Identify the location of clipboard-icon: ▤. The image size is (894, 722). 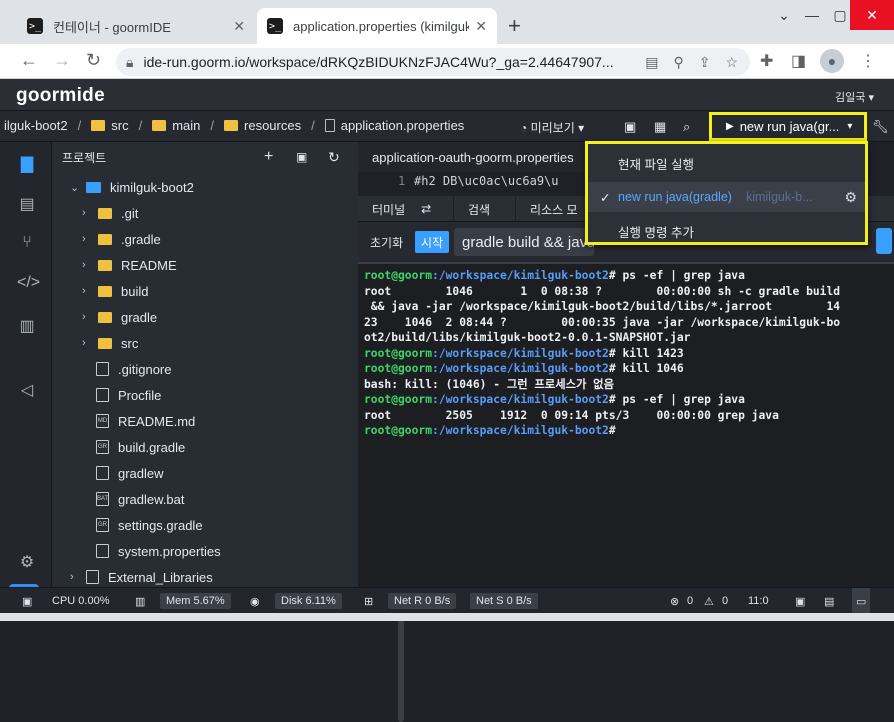
(651, 62).